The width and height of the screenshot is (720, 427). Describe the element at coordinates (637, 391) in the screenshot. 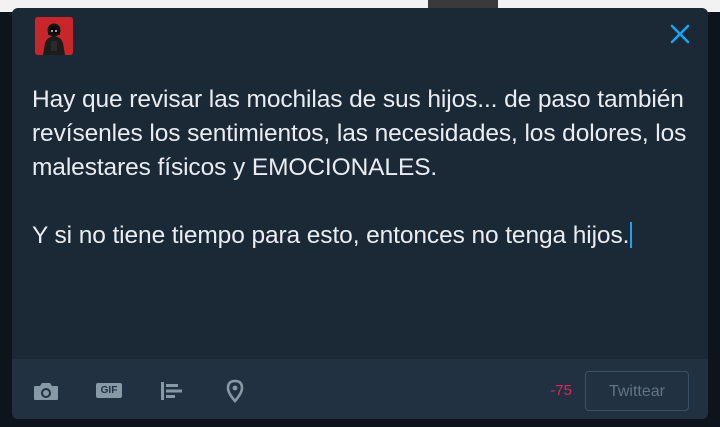

I see `tweet-button: Twittear` at that location.